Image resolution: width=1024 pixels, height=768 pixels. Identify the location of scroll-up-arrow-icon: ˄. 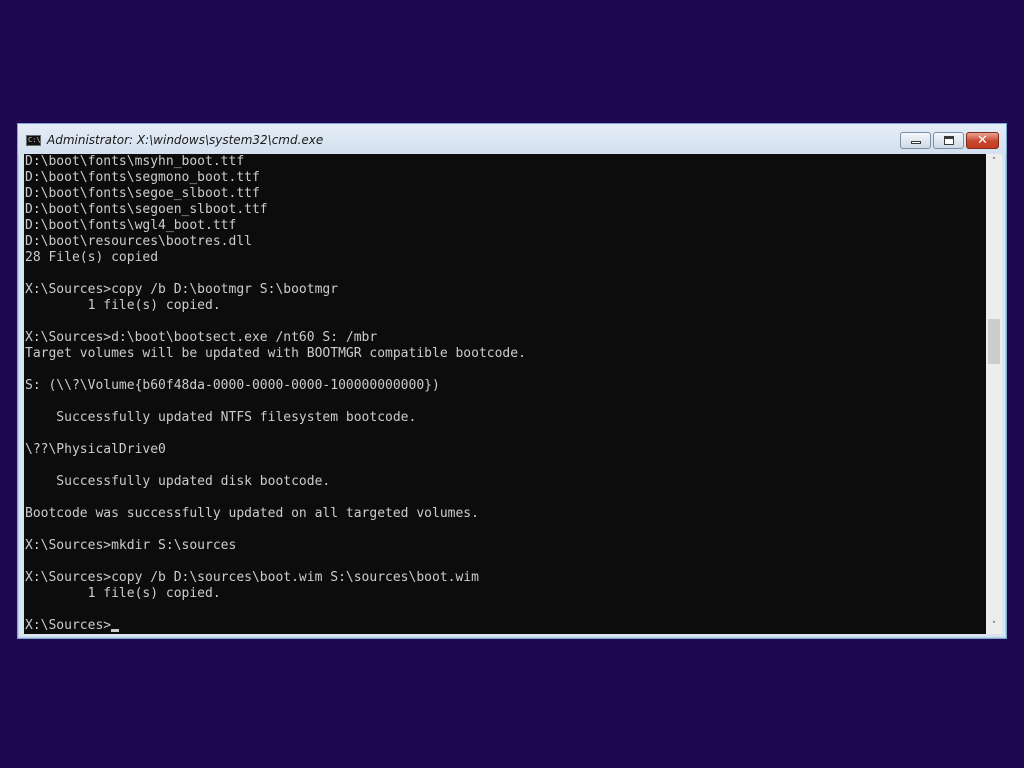
(994, 162).